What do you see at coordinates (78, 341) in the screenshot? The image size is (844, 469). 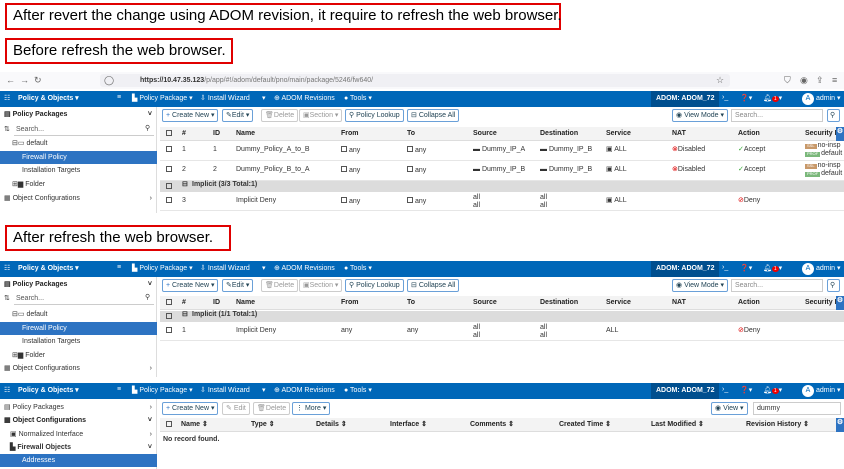 I see `sidebar-item-installation-targets: Installation Targets` at bounding box center [78, 341].